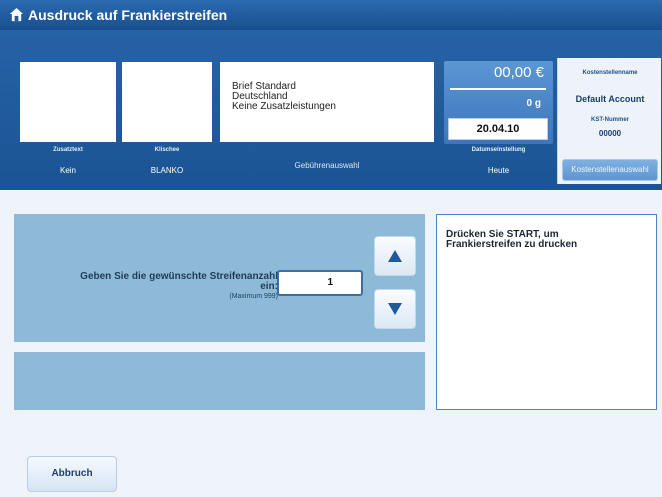 Image resolution: width=662 pixels, height=497 pixels. Describe the element at coordinates (498, 170) in the screenshot. I see `datum-value: Heute` at that location.